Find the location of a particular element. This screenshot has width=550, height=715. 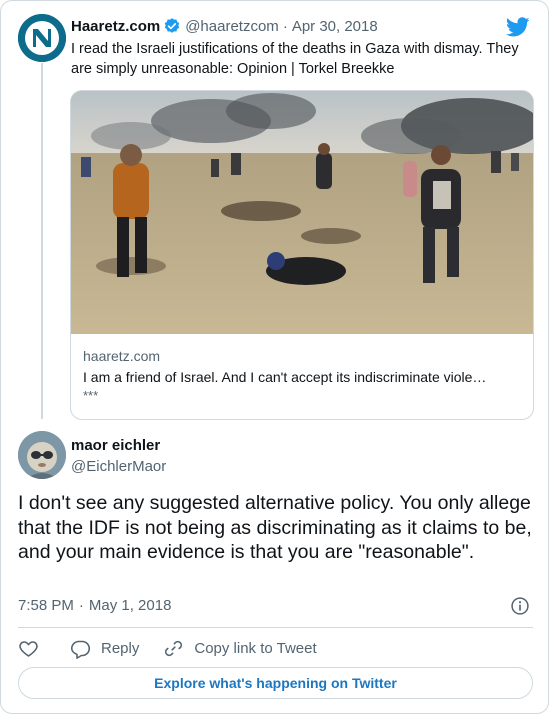

link-domain: haaretz.com is located at coordinates (122, 356).